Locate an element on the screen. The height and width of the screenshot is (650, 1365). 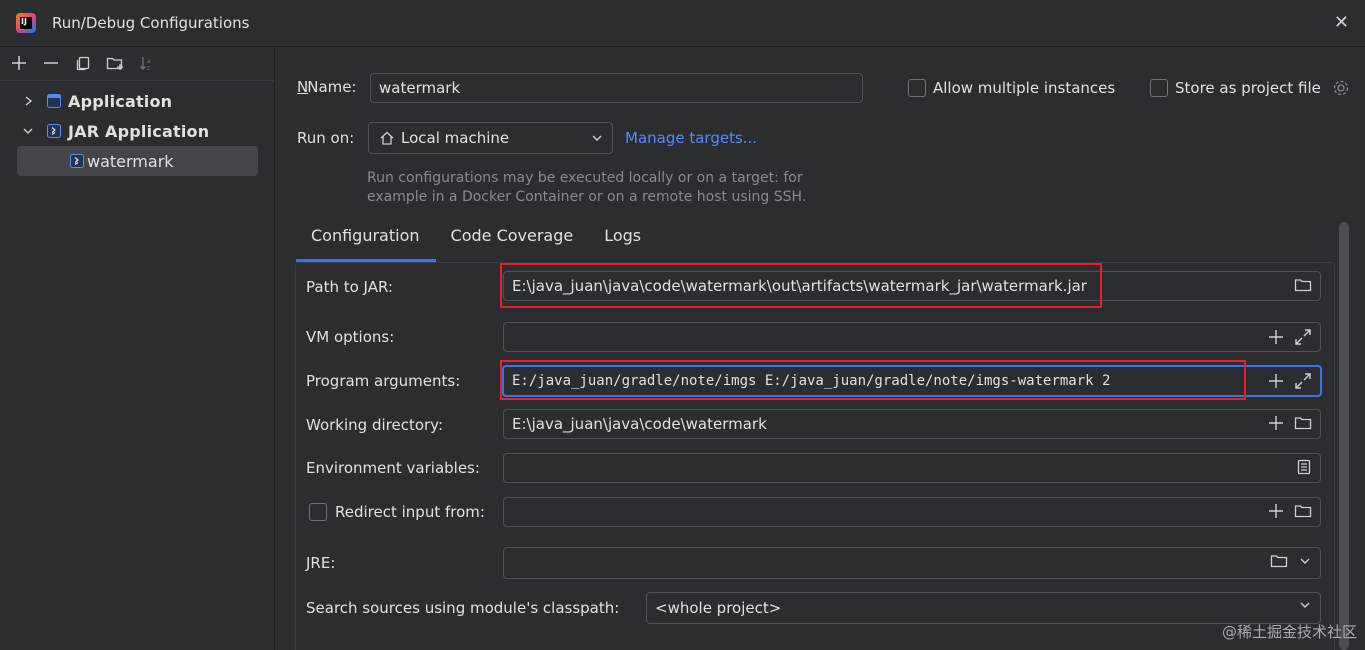
path-to-jar-label: Path to JAR: is located at coordinates (349, 287).